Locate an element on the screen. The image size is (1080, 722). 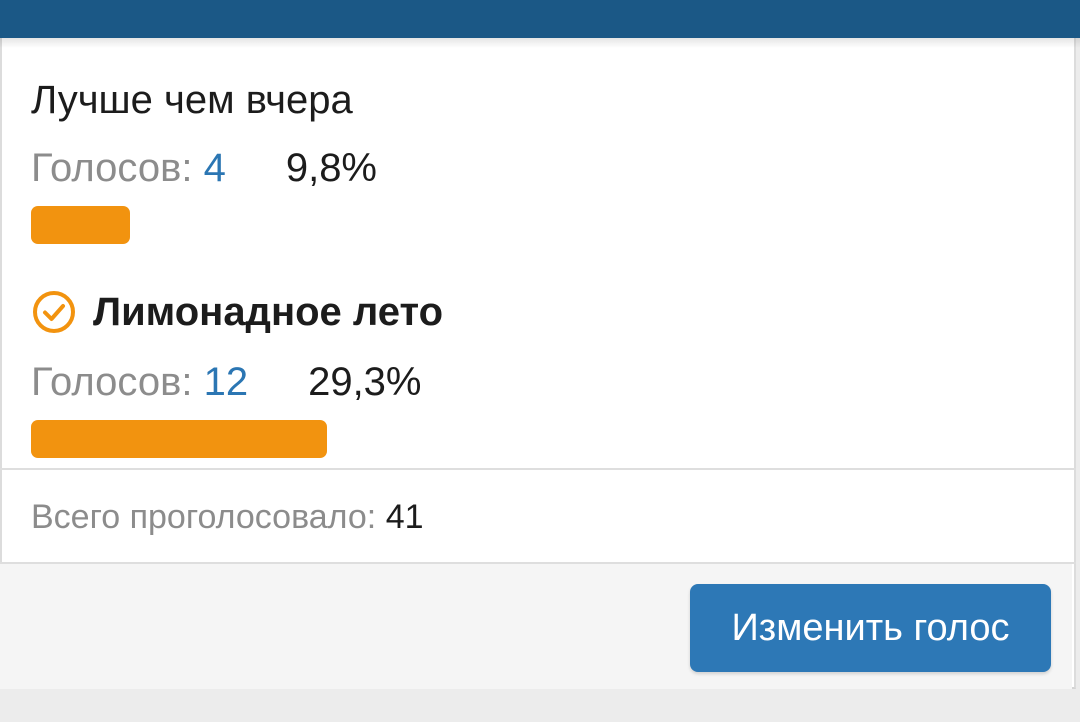
poll-option-title: Лучше чем вчера is located at coordinates (192, 100).